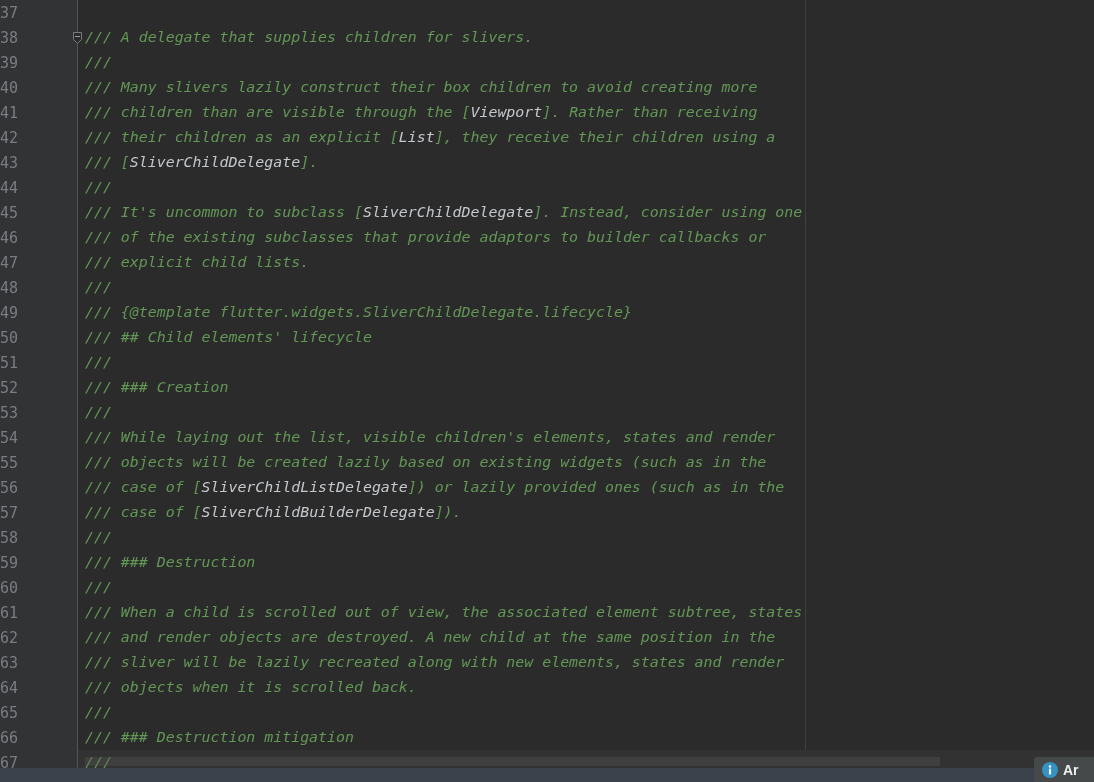 The image size is (1094, 782). I want to click on code-line: /// sliver will be lazily recreated along with new elements, states and render, so click(435, 662).